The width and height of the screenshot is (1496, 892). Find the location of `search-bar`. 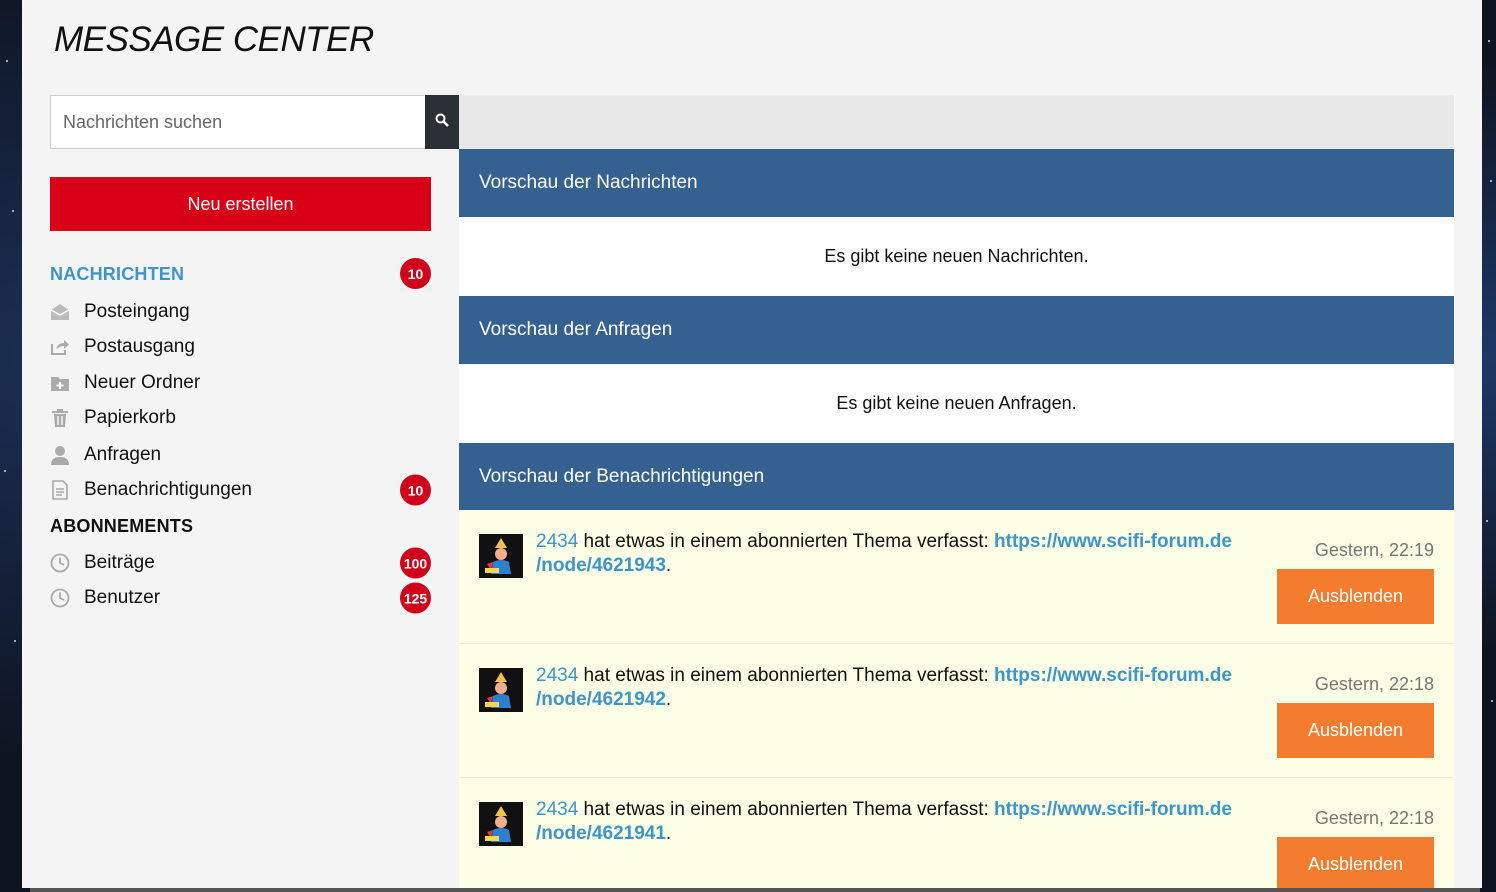

search-bar is located at coordinates (254, 122).